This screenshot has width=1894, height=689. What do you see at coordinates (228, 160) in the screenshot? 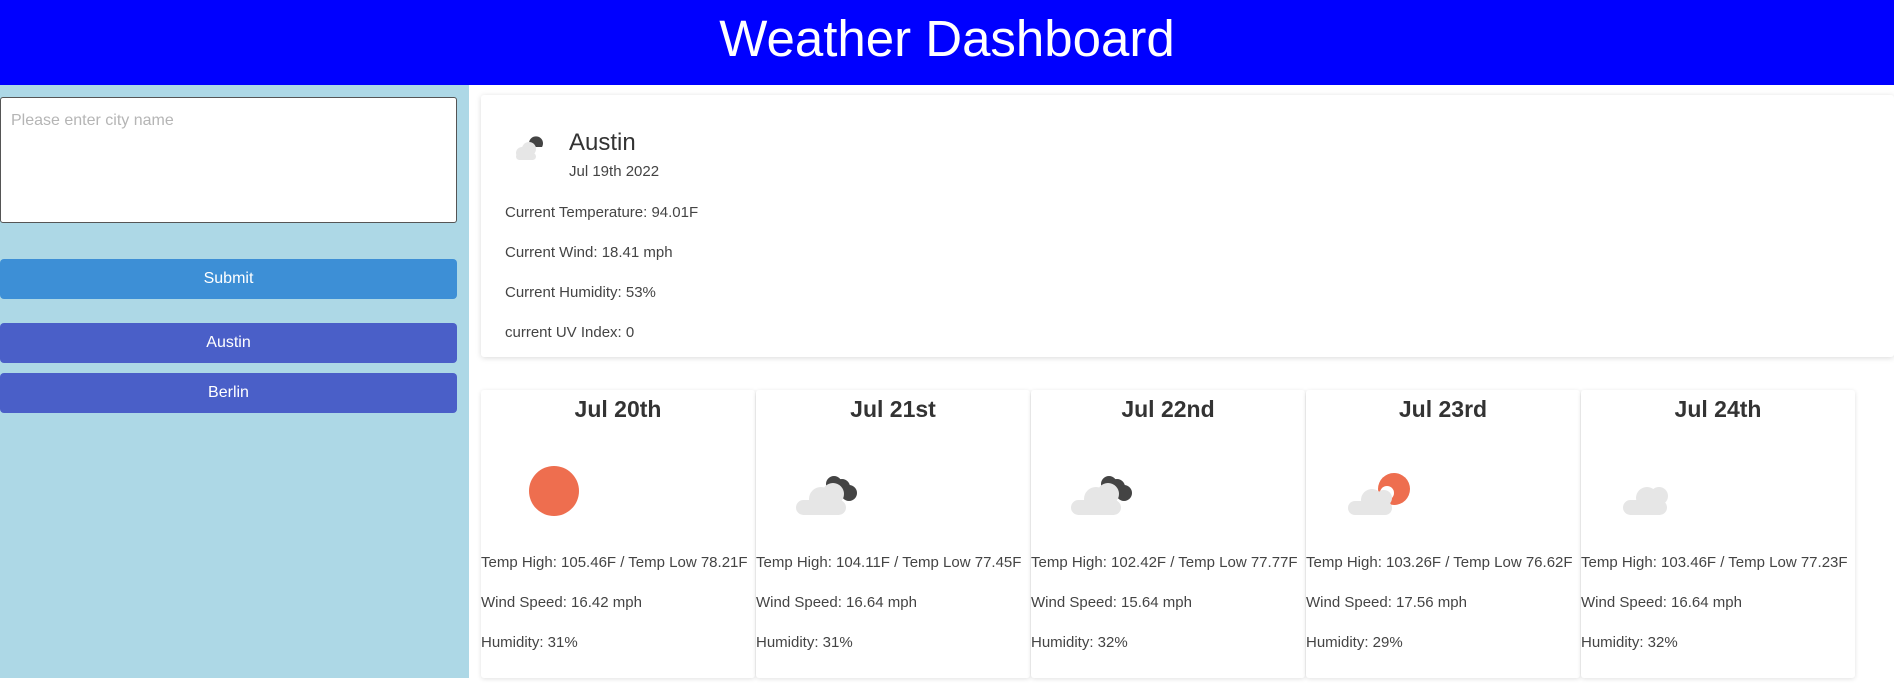
I see `city-search-input` at bounding box center [228, 160].